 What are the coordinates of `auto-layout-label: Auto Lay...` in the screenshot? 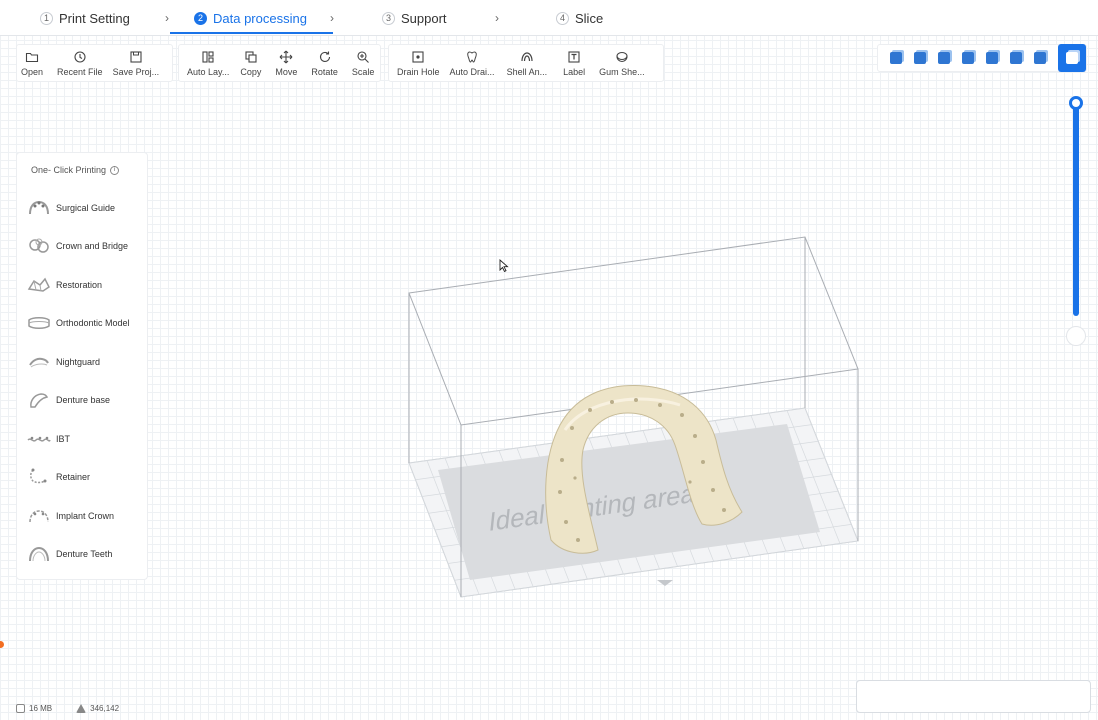 It's located at (208, 71).